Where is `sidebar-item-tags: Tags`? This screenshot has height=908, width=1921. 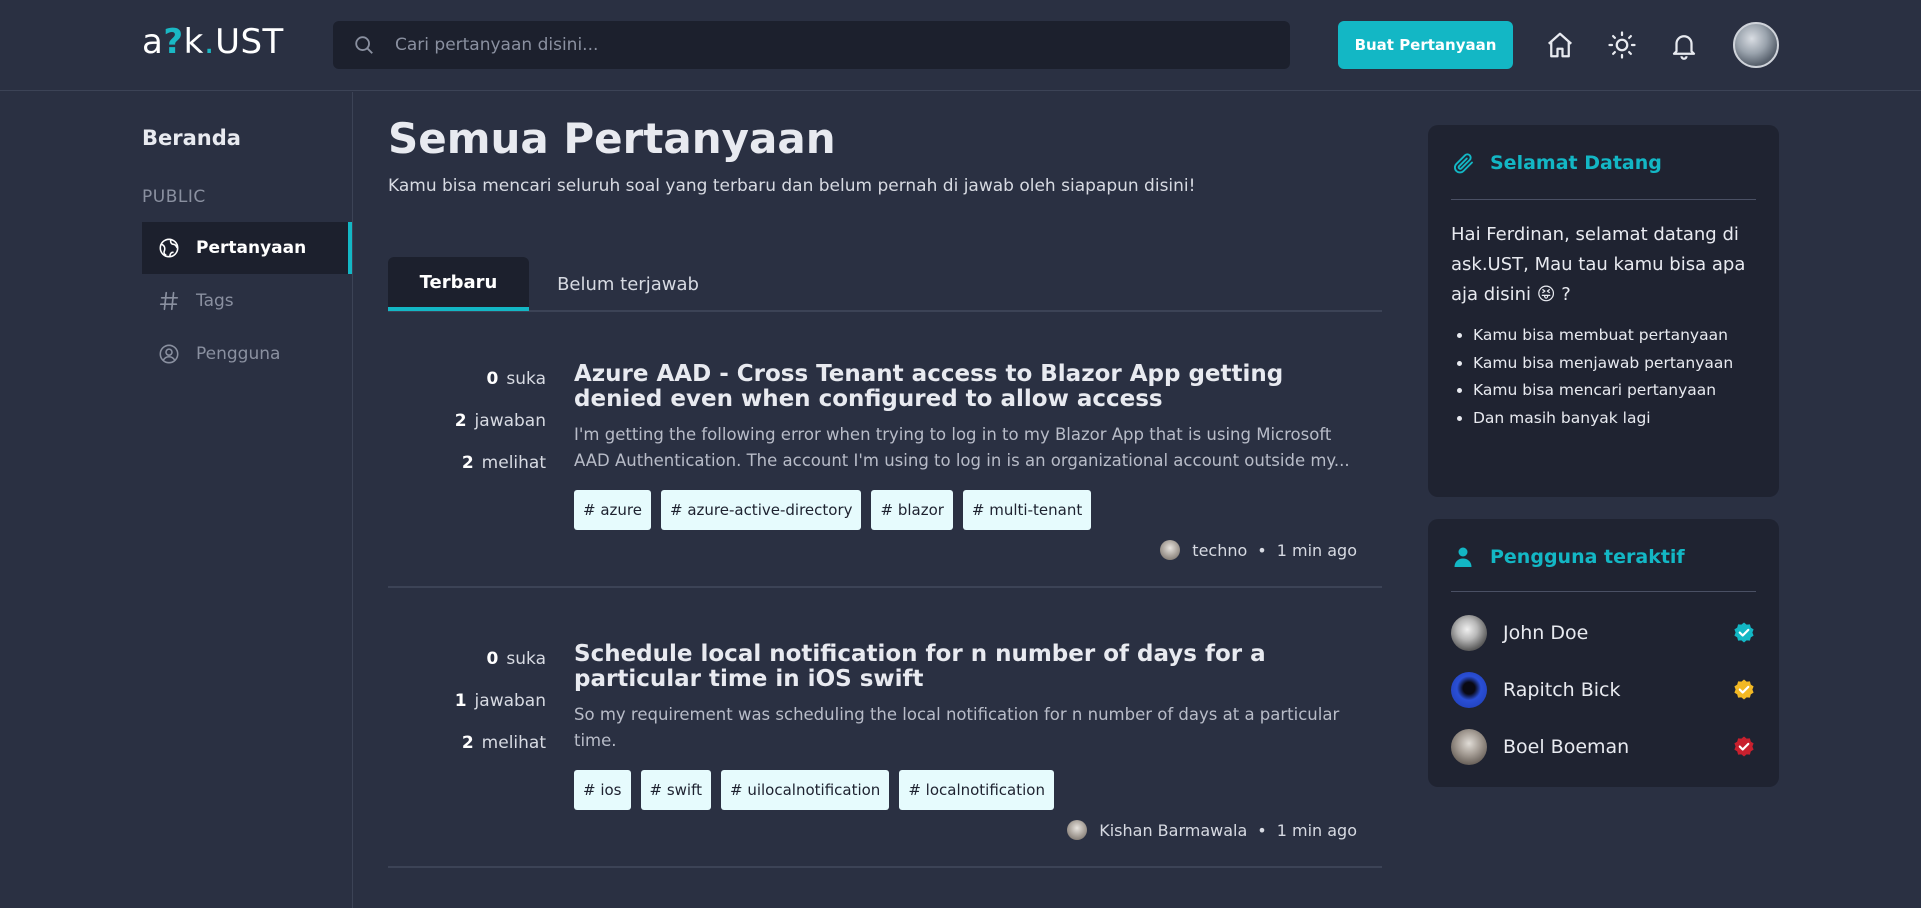
sidebar-item-tags: Tags is located at coordinates (247, 301).